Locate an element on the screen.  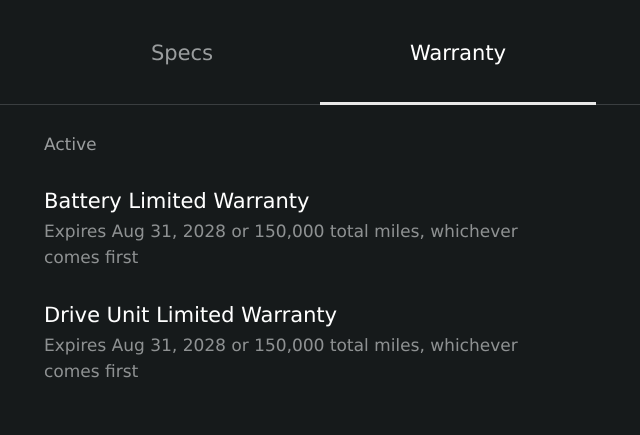
tab: Specs is located at coordinates (182, 52).